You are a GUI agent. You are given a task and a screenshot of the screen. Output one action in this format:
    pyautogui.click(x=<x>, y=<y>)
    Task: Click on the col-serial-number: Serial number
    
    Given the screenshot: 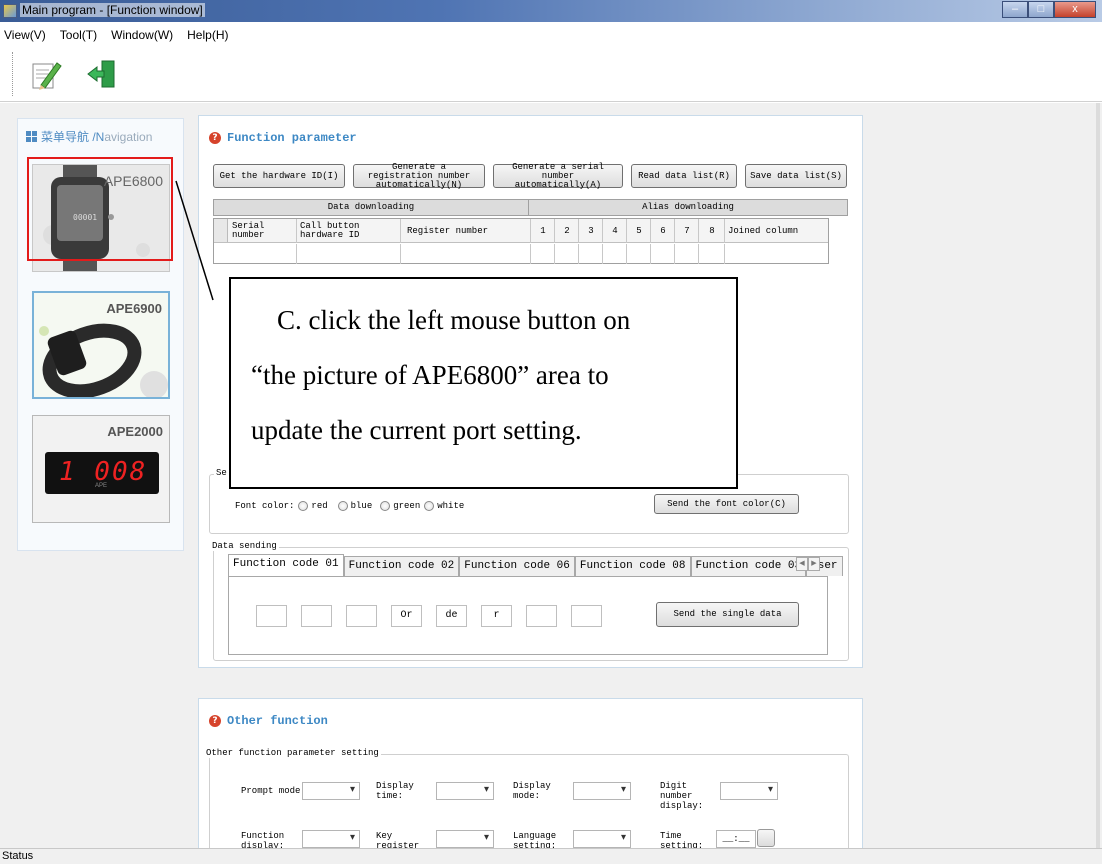 What is the action you would take?
    pyautogui.click(x=263, y=231)
    